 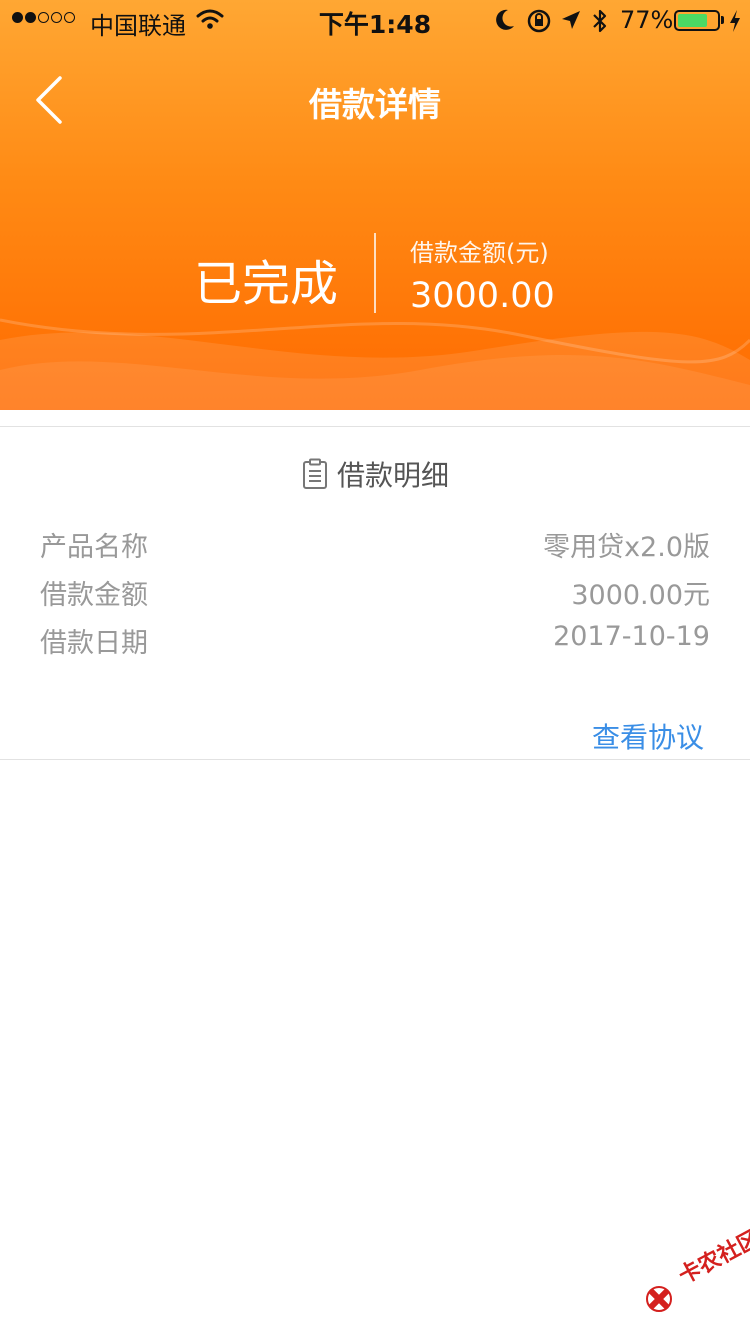 I want to click on detail-row-date: 借款日期 2017-10-19, so click(x=375, y=641).